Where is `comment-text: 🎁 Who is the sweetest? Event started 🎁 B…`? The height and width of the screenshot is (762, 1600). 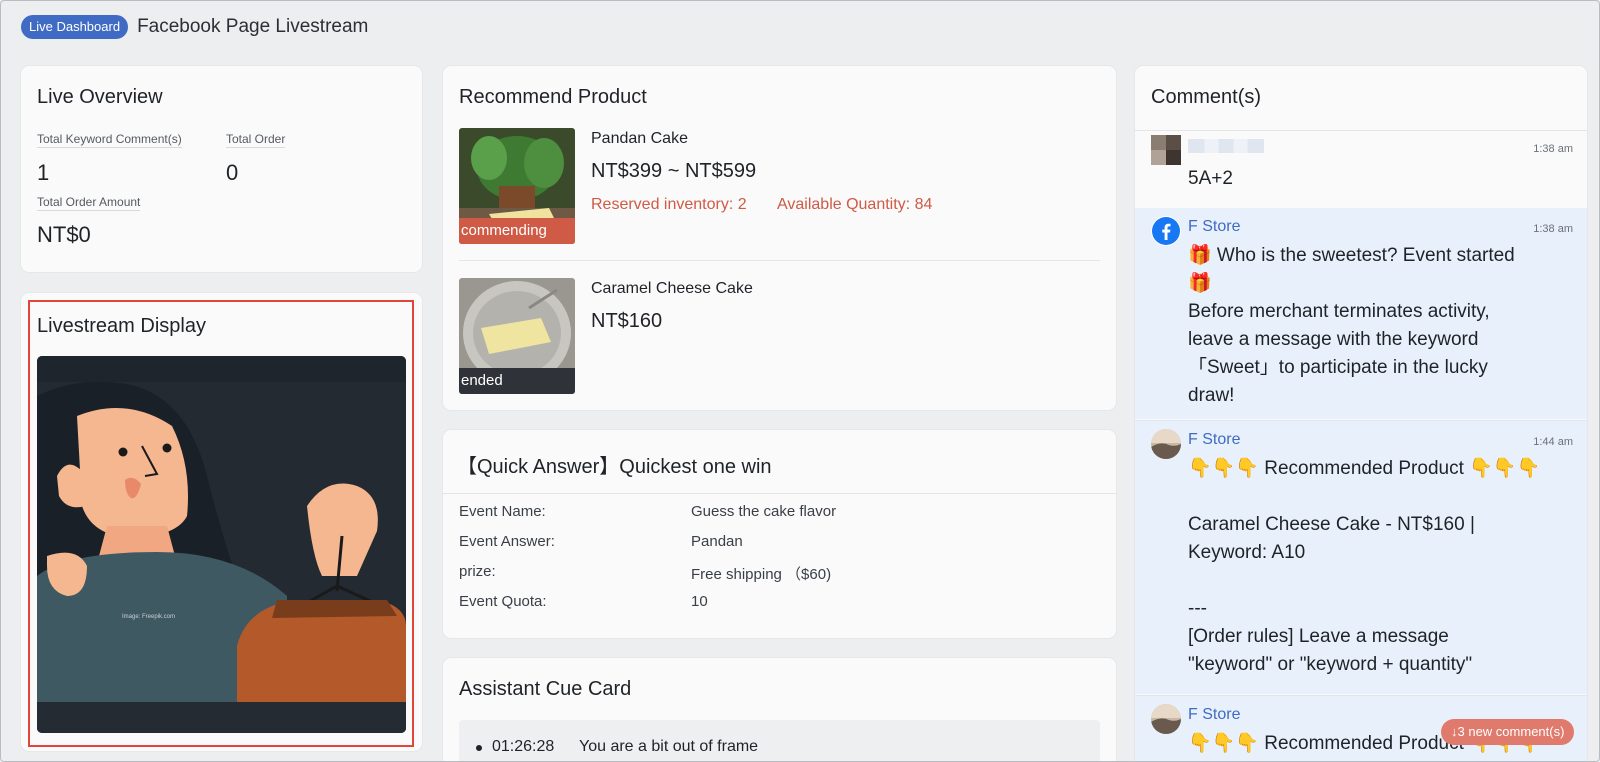 comment-text: 🎁 Who is the sweetest? Event started 🎁 B… is located at coordinates (1351, 325).